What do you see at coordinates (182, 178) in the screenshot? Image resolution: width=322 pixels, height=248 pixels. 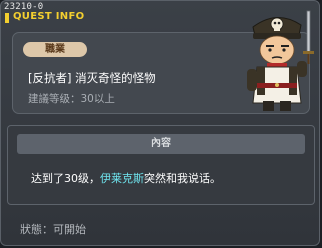 I see `description-text-end: 突然和我说话。` at bounding box center [182, 178].